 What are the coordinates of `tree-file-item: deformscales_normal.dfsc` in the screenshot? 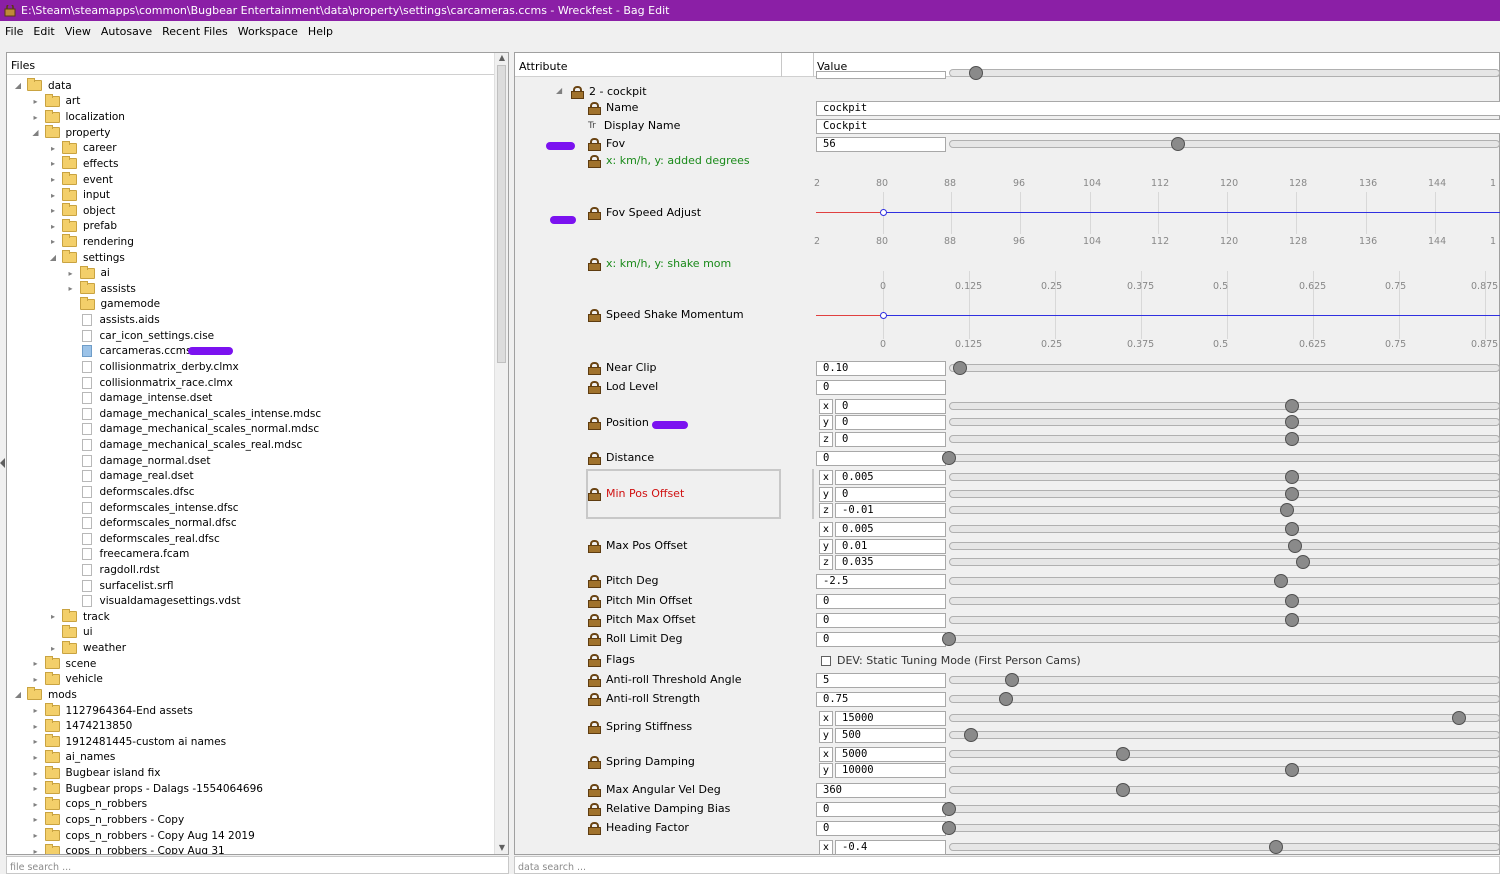 It's located at (151, 523).